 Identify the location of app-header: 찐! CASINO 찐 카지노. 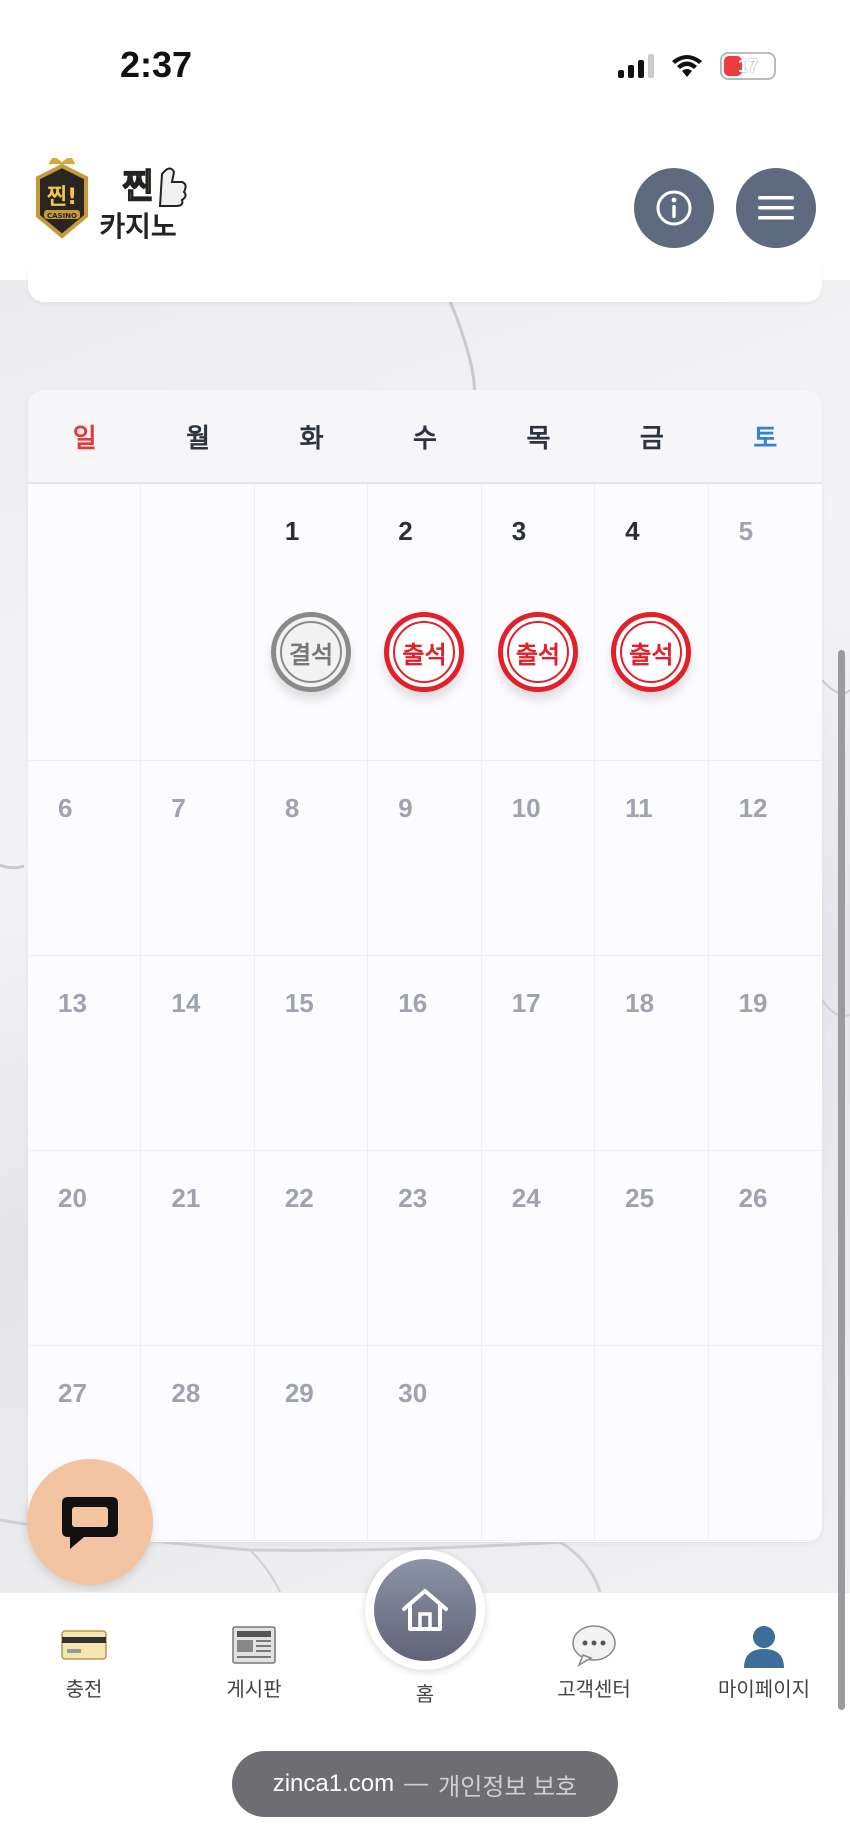
(425, 200).